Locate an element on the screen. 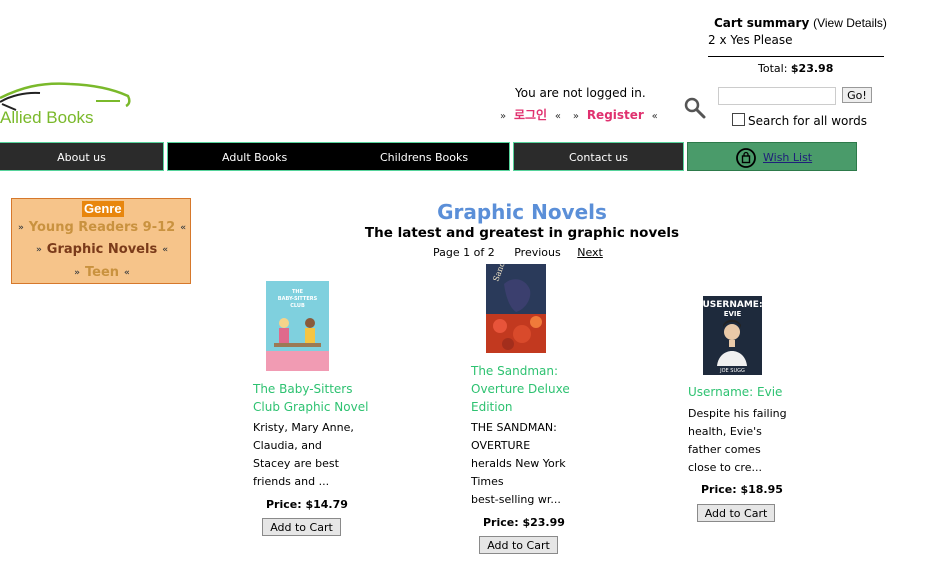 Image resolution: width=937 pixels, height=565 pixels. product-title-line: Edition is located at coordinates (520, 407).